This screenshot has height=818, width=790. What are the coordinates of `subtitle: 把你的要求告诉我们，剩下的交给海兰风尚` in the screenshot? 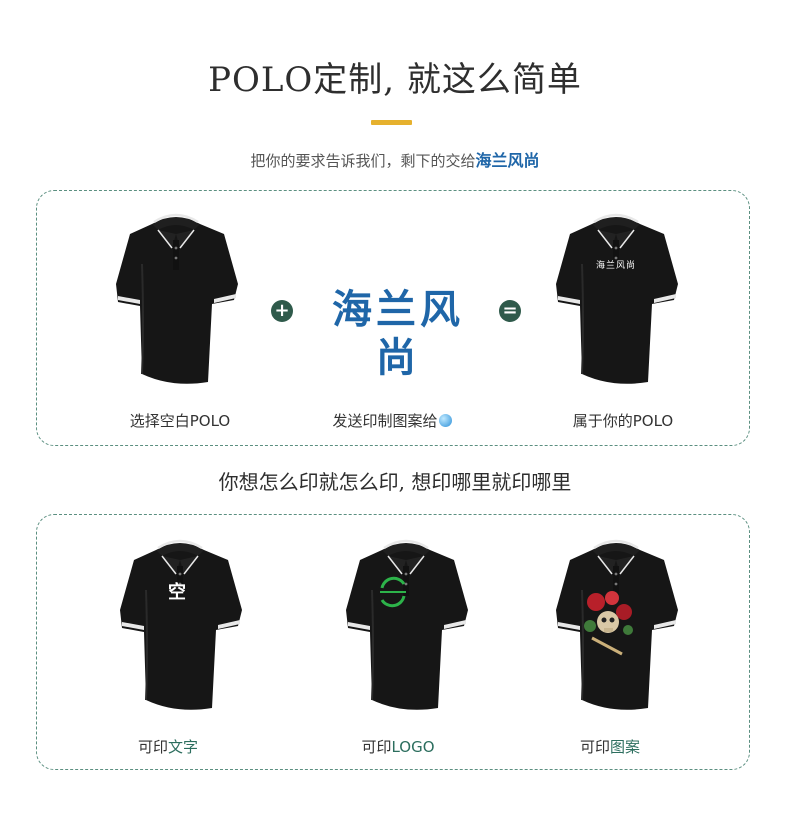 It's located at (395, 159).